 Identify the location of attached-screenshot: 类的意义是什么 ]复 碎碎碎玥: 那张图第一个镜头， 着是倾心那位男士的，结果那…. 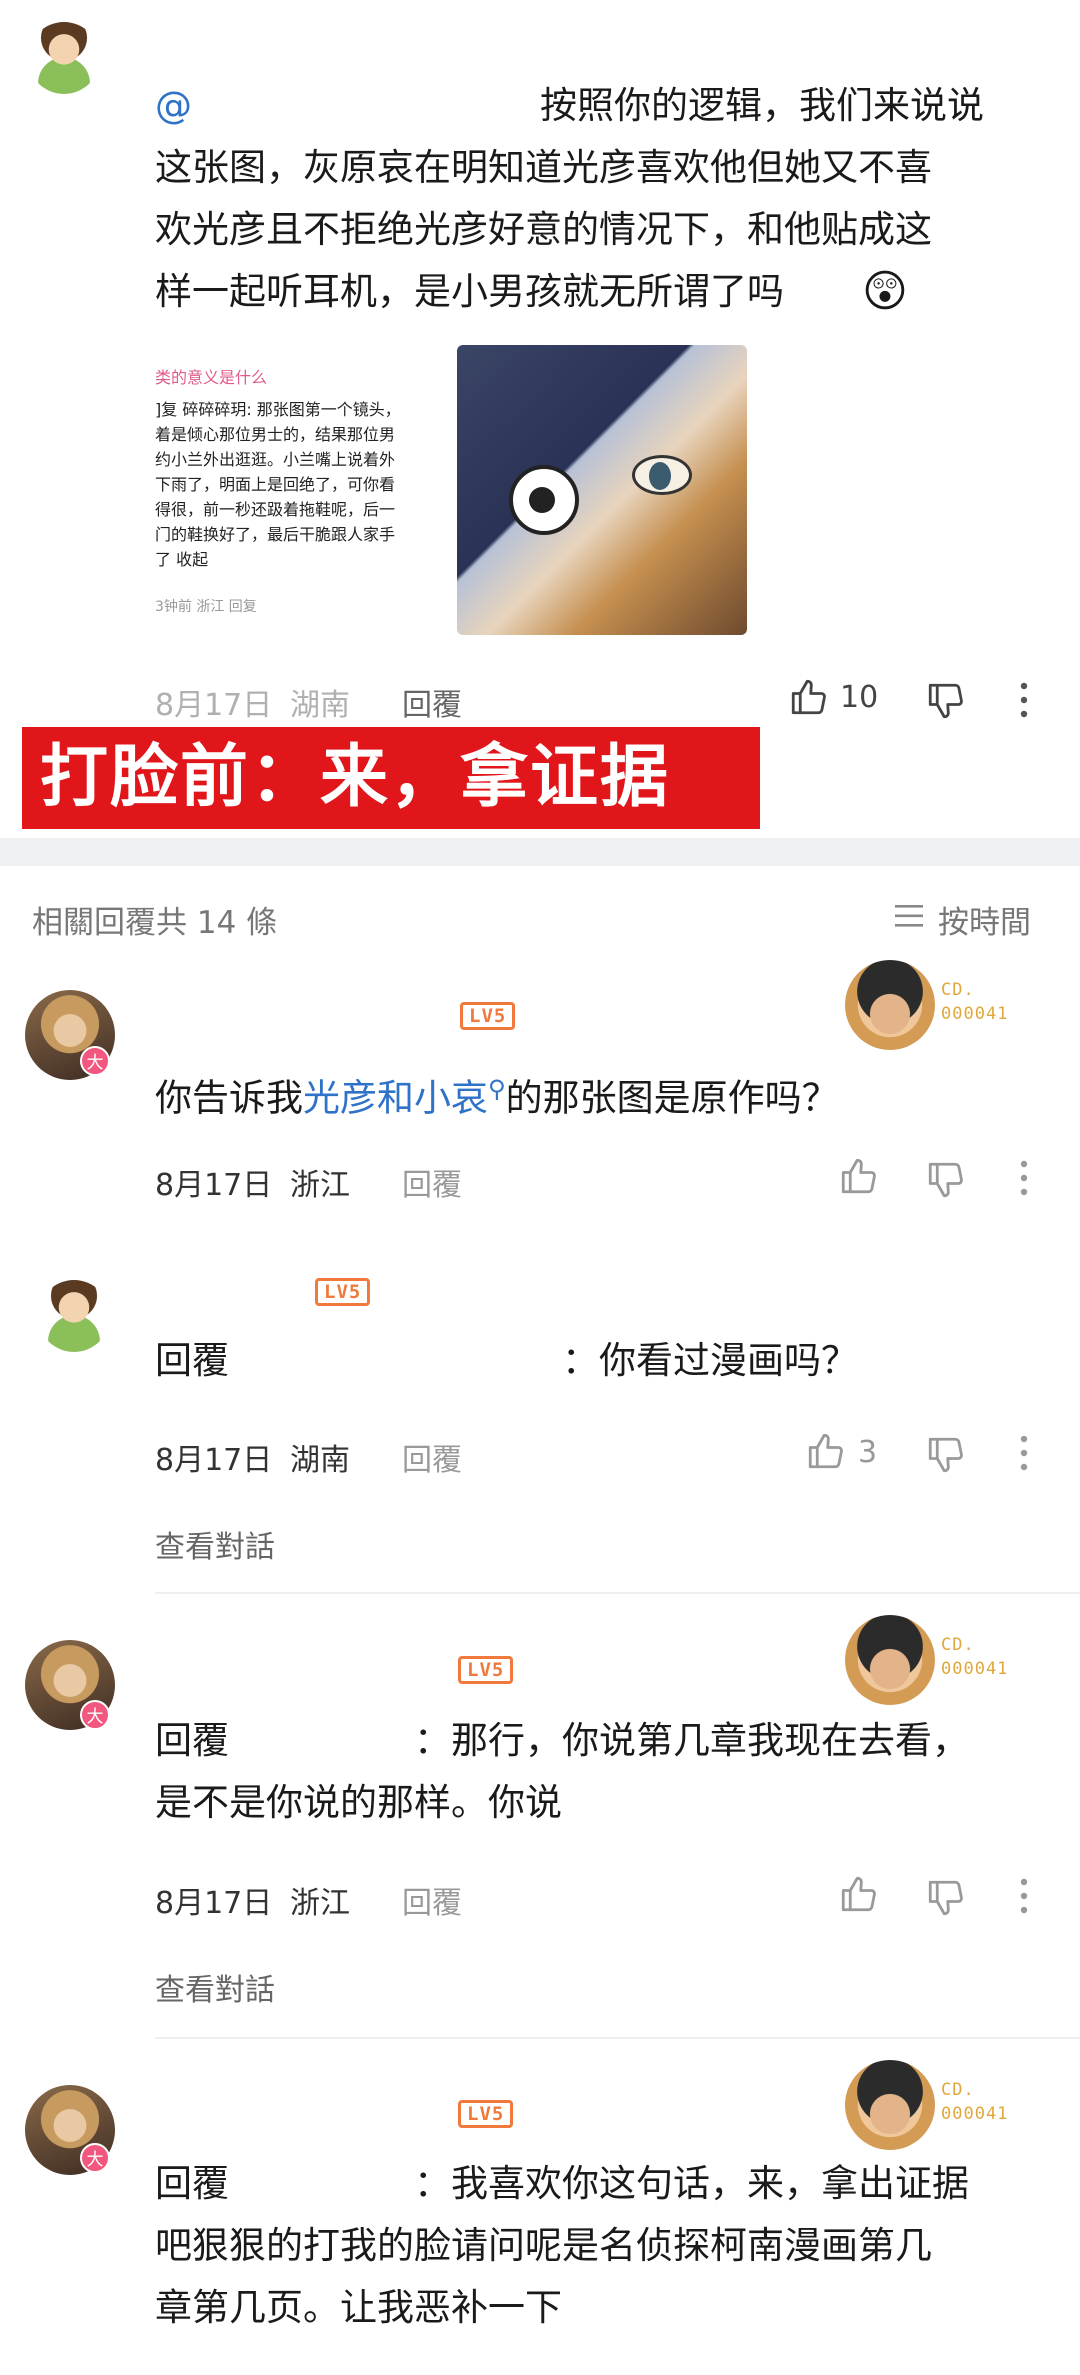
(300, 490).